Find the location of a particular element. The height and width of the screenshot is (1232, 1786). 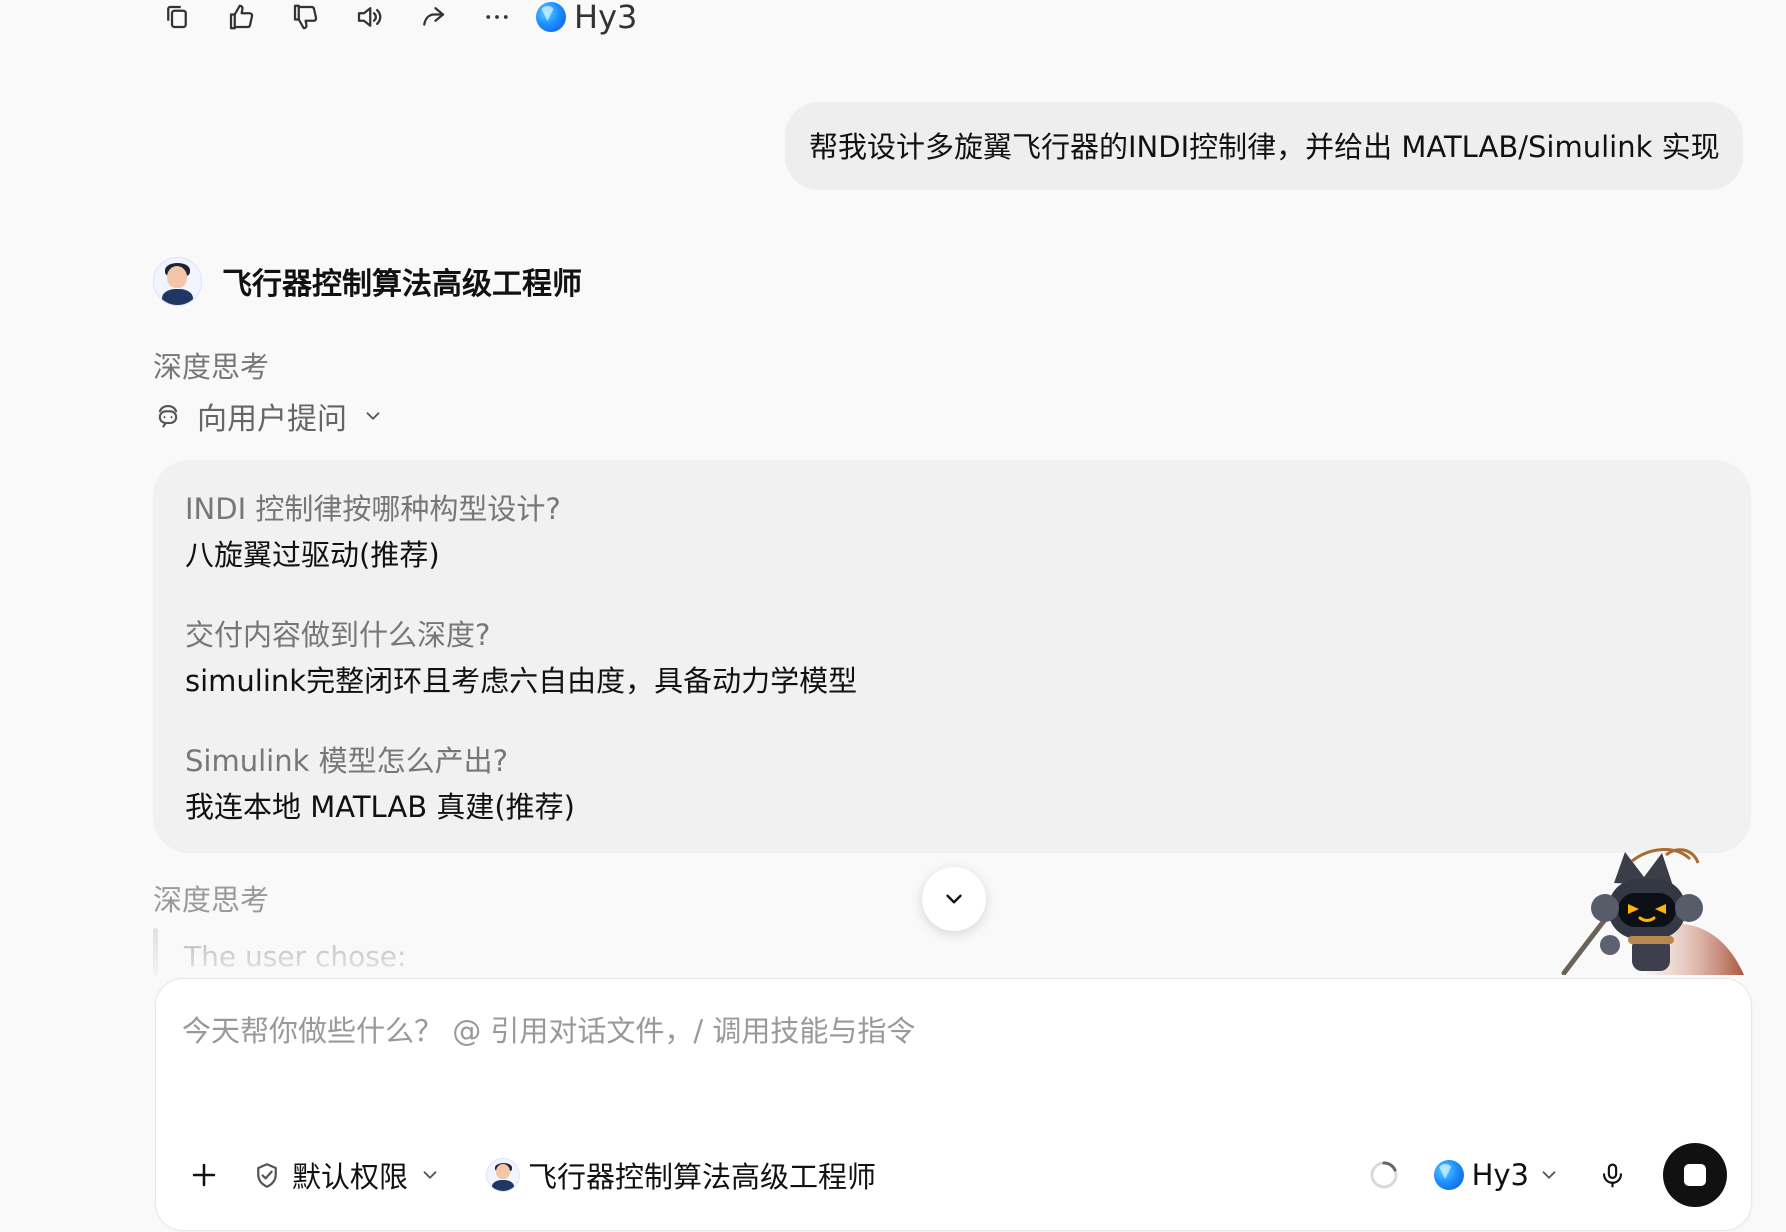

stop-icon is located at coordinates (1695, 1175).